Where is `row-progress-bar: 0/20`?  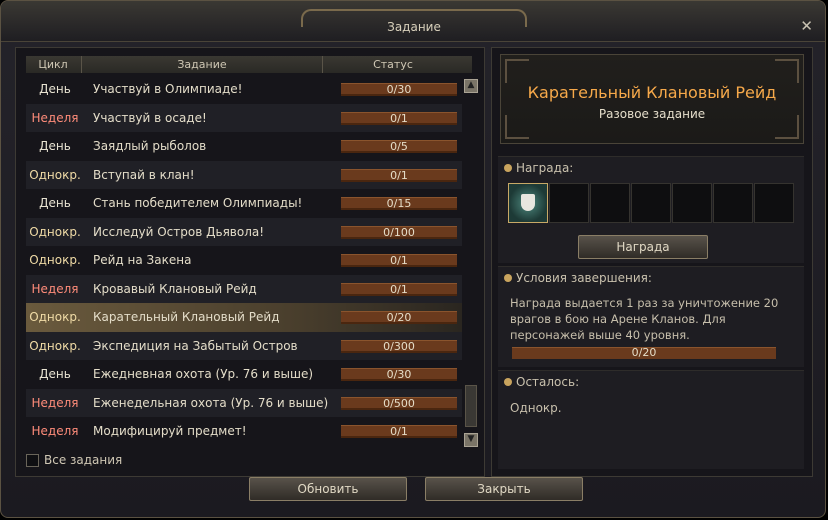 row-progress-bar: 0/20 is located at coordinates (399, 317).